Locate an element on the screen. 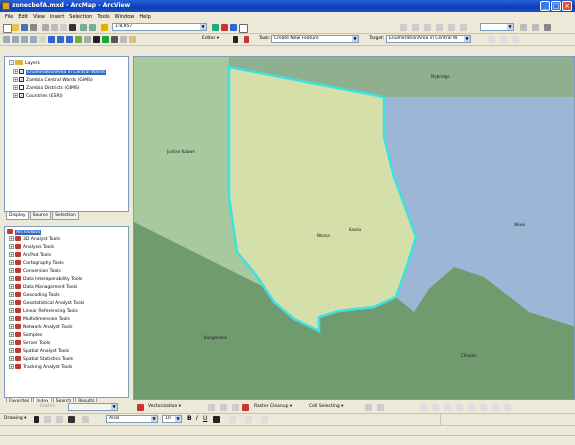  toolbox-item: + Spatial Analyst Tools is located at coordinates (39, 352).